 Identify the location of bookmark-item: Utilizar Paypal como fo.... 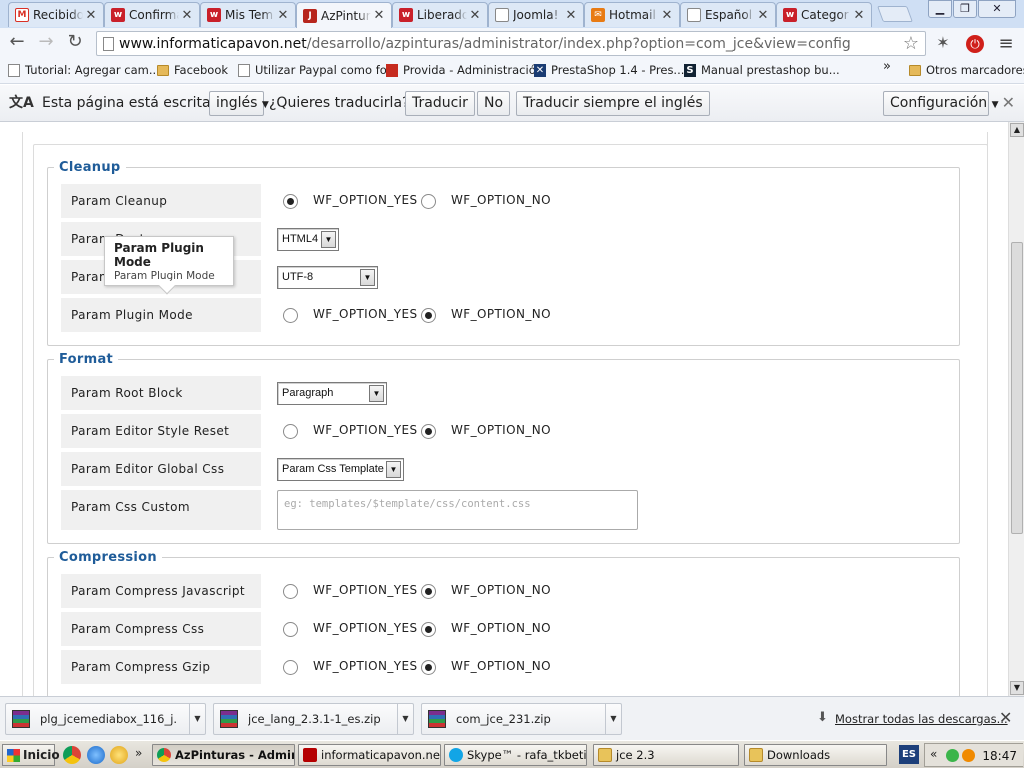
(318, 70).